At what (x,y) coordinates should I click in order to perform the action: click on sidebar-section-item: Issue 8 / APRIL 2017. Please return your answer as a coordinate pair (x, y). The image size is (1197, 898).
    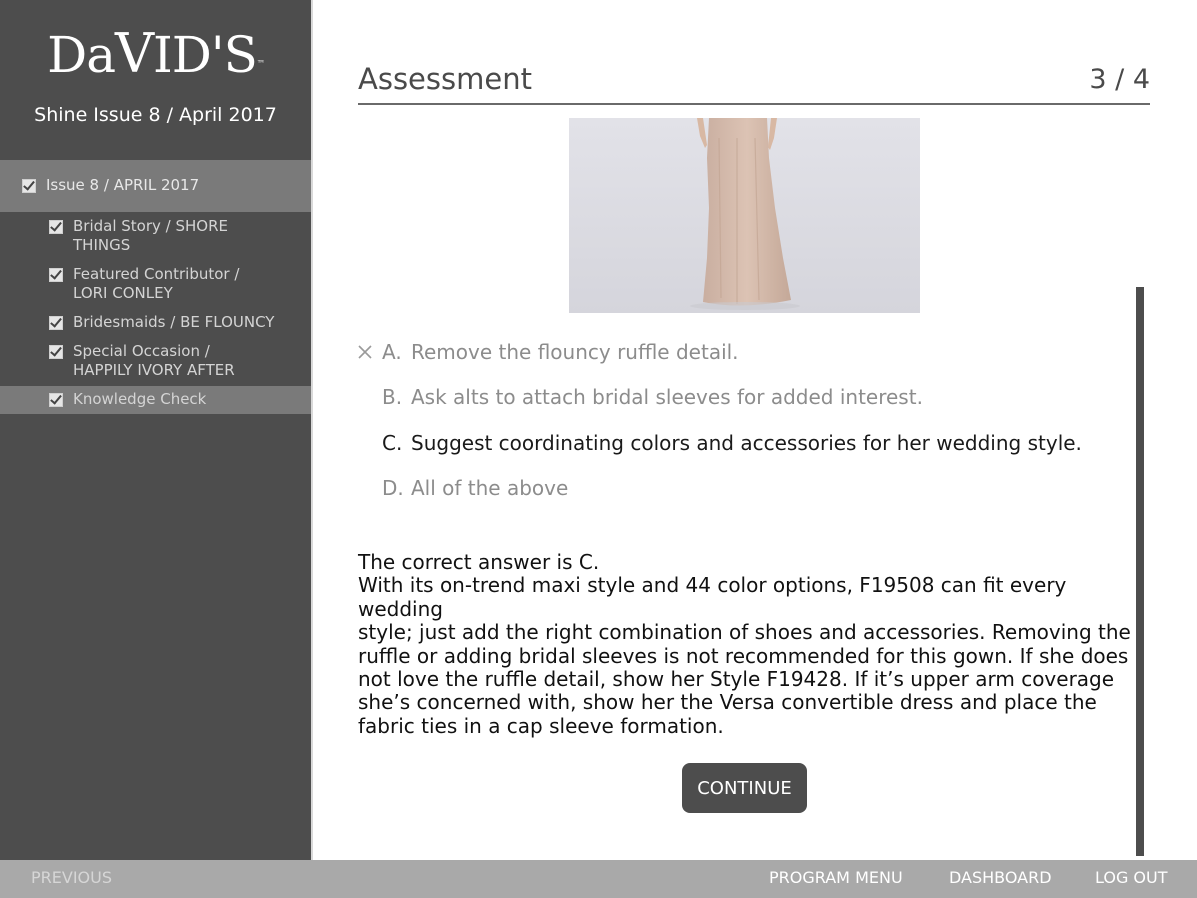
    Looking at the image, I should click on (110, 185).